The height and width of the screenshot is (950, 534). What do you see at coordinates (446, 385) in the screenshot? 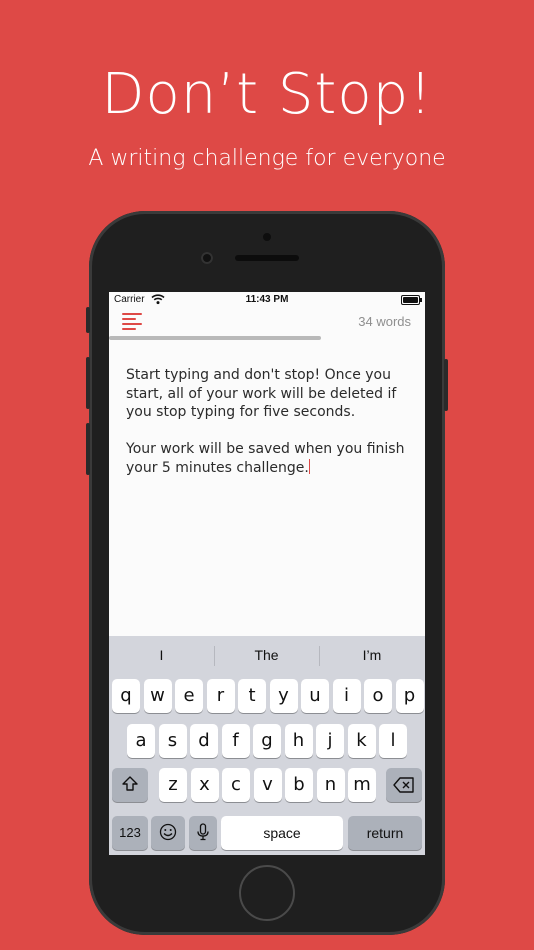
I see `power-button` at bounding box center [446, 385].